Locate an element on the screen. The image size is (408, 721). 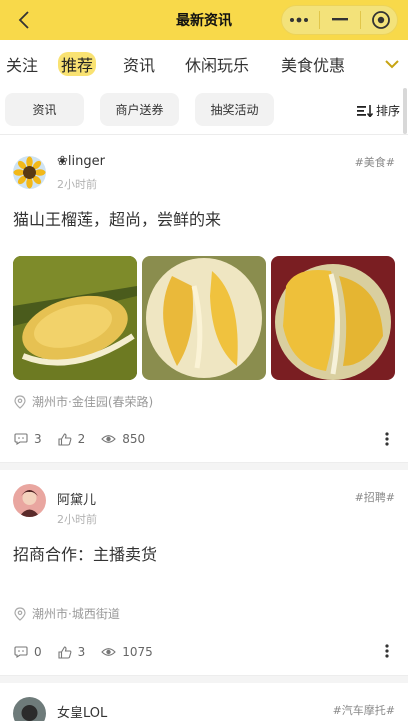
view-count-display: 850 is located at coordinates (123, 439).